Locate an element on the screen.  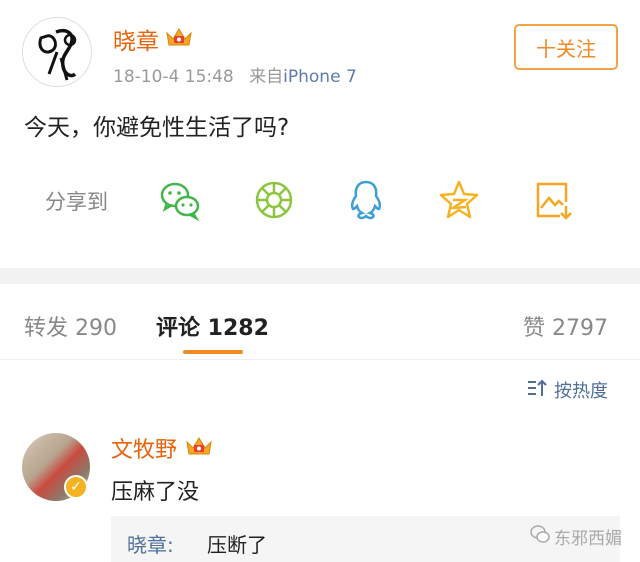
post-username: 晓章 is located at coordinates (136, 39).